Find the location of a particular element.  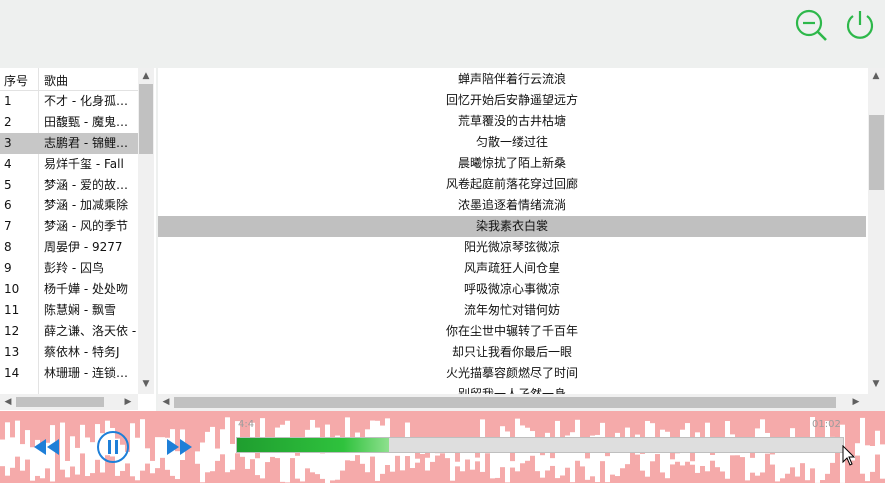

lyric-line: 晨曦惊扰了陌上新桑 is located at coordinates (512, 163).